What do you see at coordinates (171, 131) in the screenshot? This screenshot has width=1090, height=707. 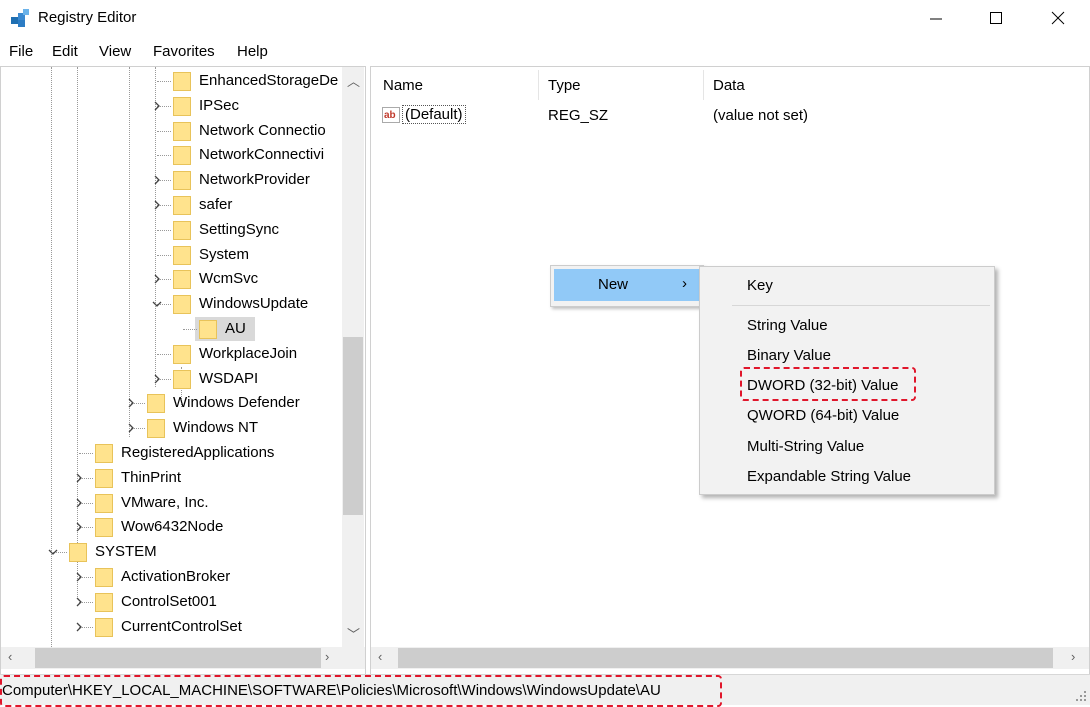 I see `tree-item: Network Connectio` at bounding box center [171, 131].